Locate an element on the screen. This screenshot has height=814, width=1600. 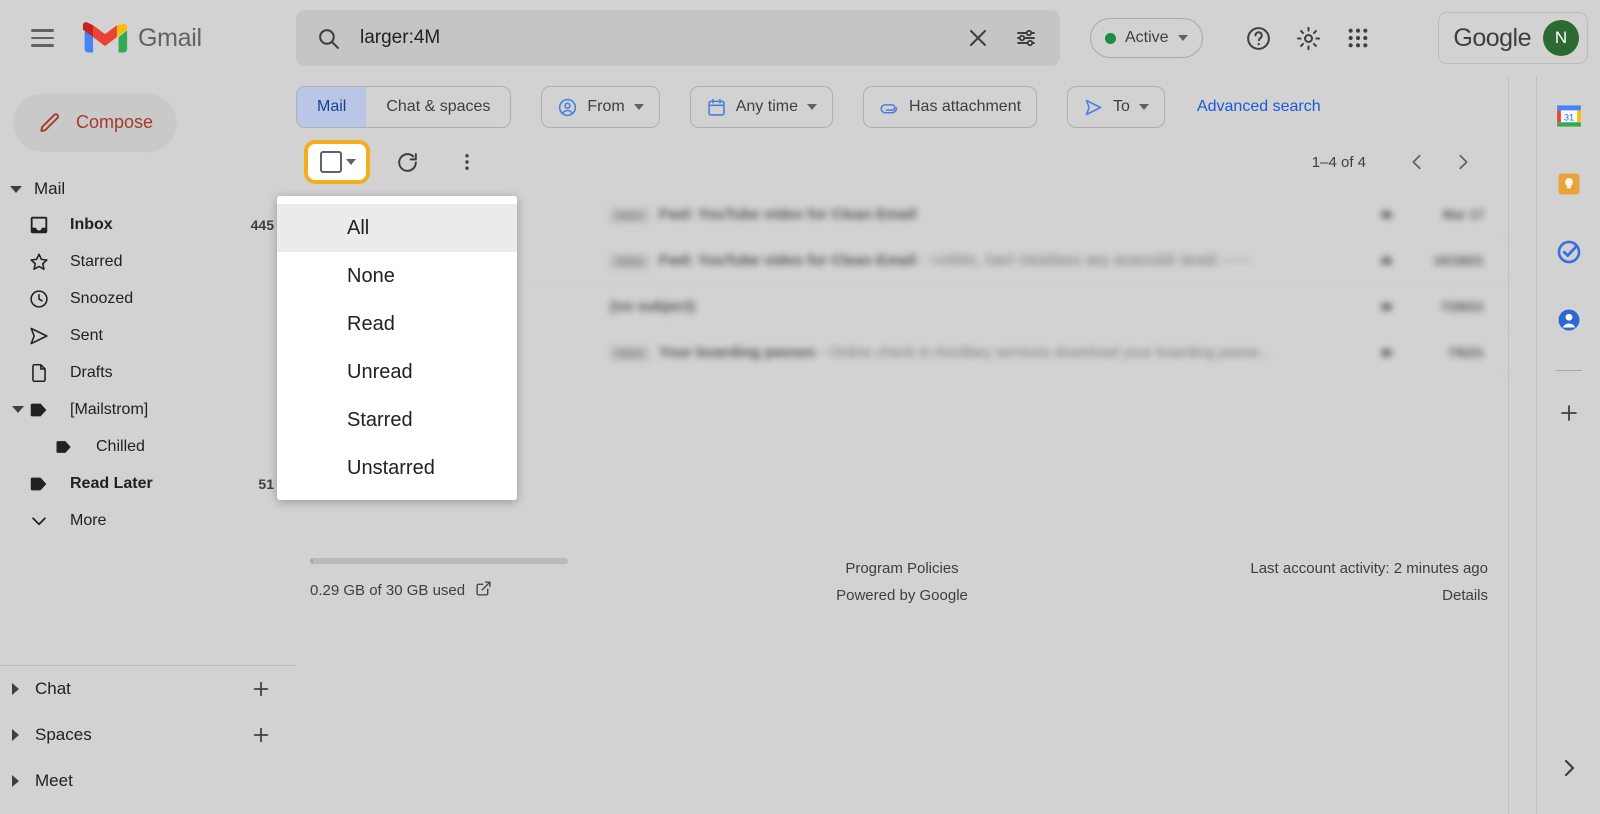
gear-icon is located at coordinates (1308, 38).